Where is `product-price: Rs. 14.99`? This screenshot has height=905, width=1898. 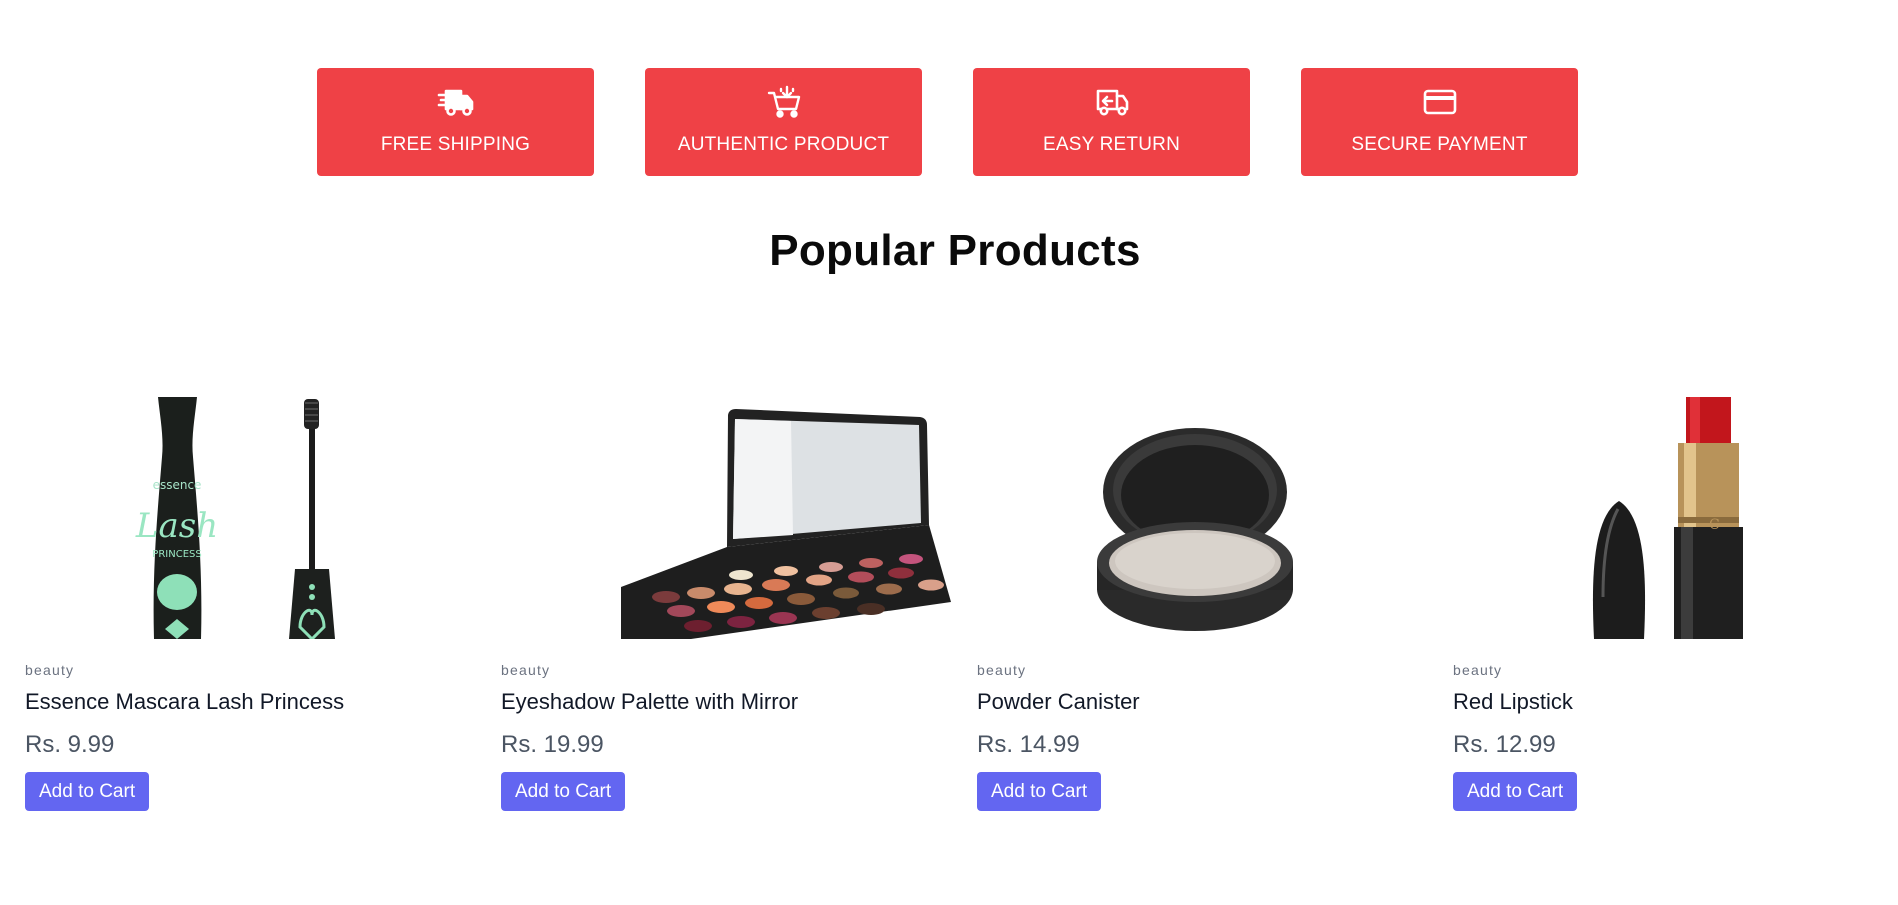 product-price: Rs. 14.99 is located at coordinates (1028, 744).